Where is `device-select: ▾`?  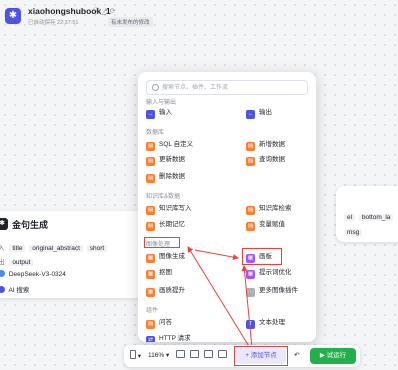
device-select: ▾ is located at coordinates (135, 356).